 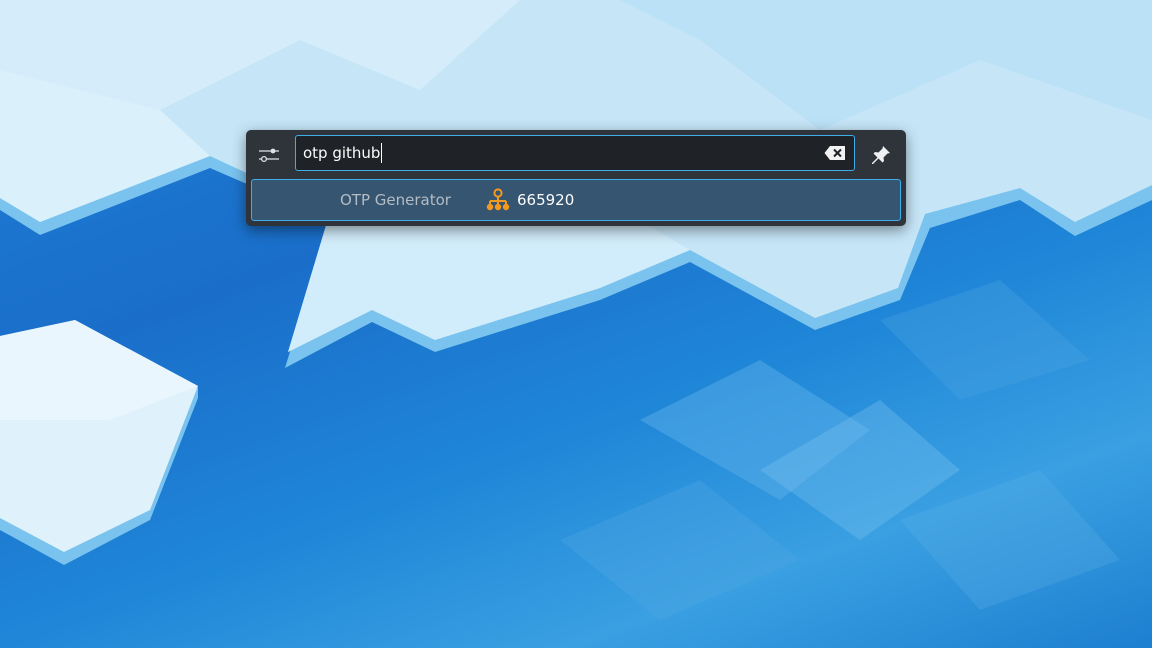 I want to click on clear-text-icon, so click(x=834, y=153).